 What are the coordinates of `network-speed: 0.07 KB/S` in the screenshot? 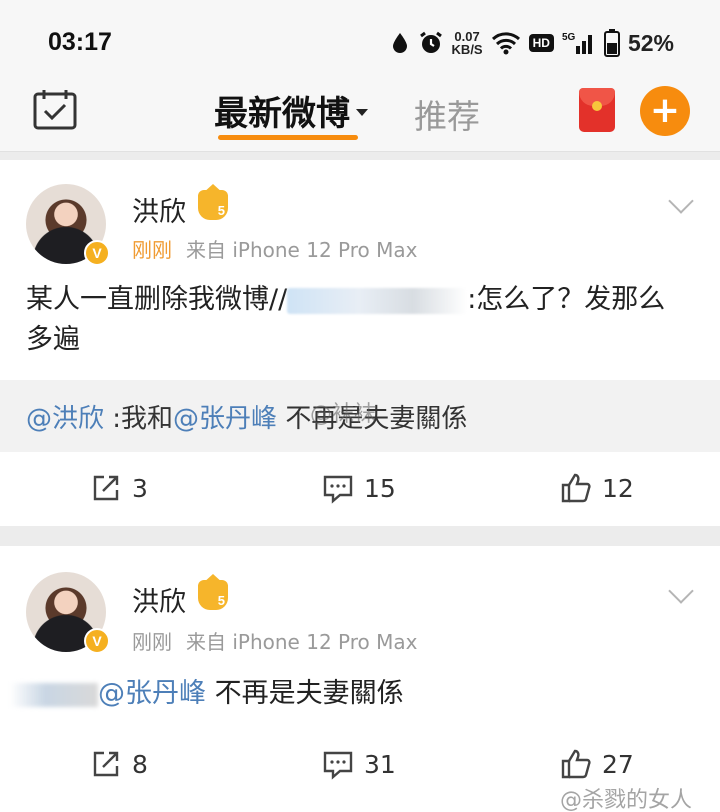 It's located at (467, 43).